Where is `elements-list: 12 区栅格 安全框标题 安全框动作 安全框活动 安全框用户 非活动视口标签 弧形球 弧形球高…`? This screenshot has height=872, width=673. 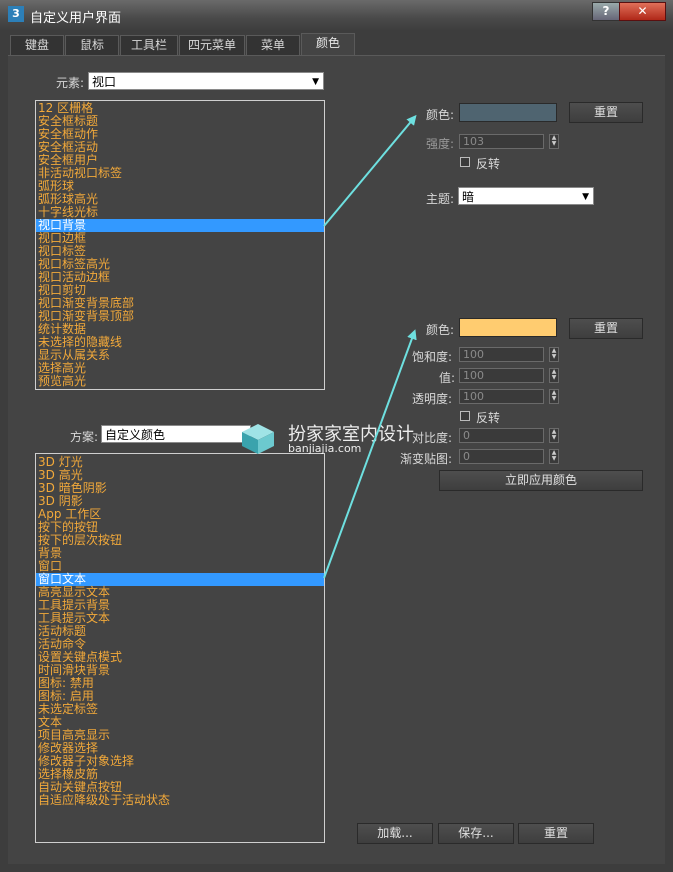
elements-list: 12 区栅格 安全框标题 安全框动作 安全框活动 安全框用户 非活动视口标签 弧形球 弧形球高… is located at coordinates (180, 245).